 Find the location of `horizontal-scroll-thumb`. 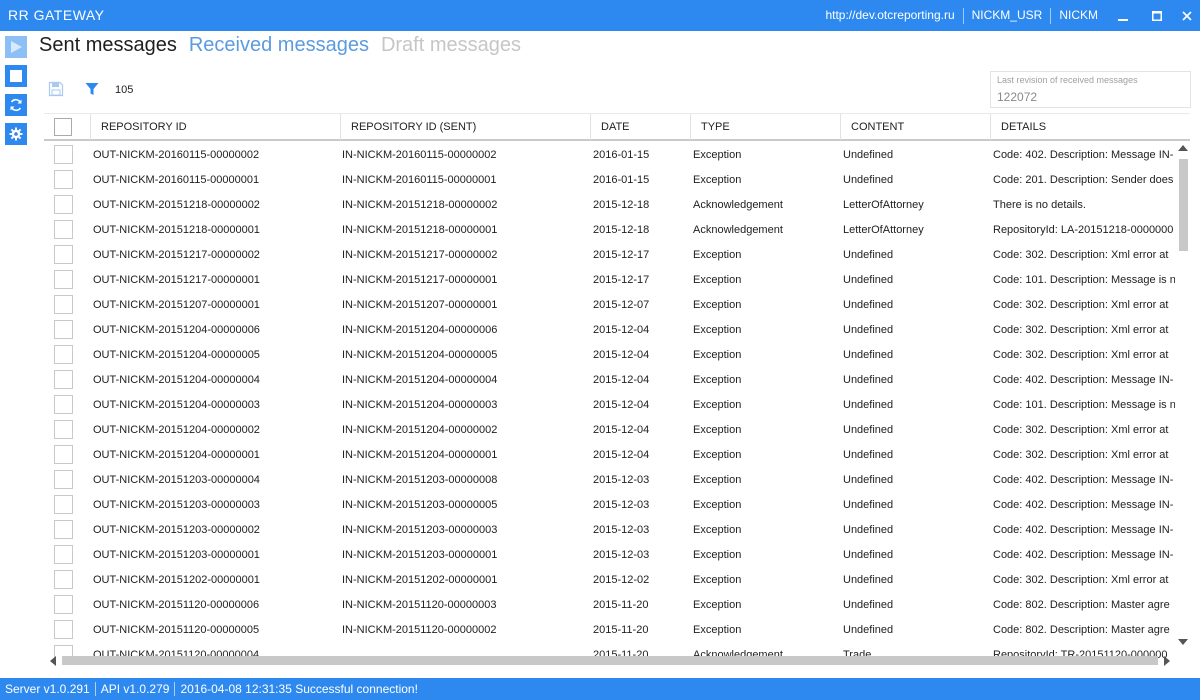

horizontal-scroll-thumb is located at coordinates (610, 660).